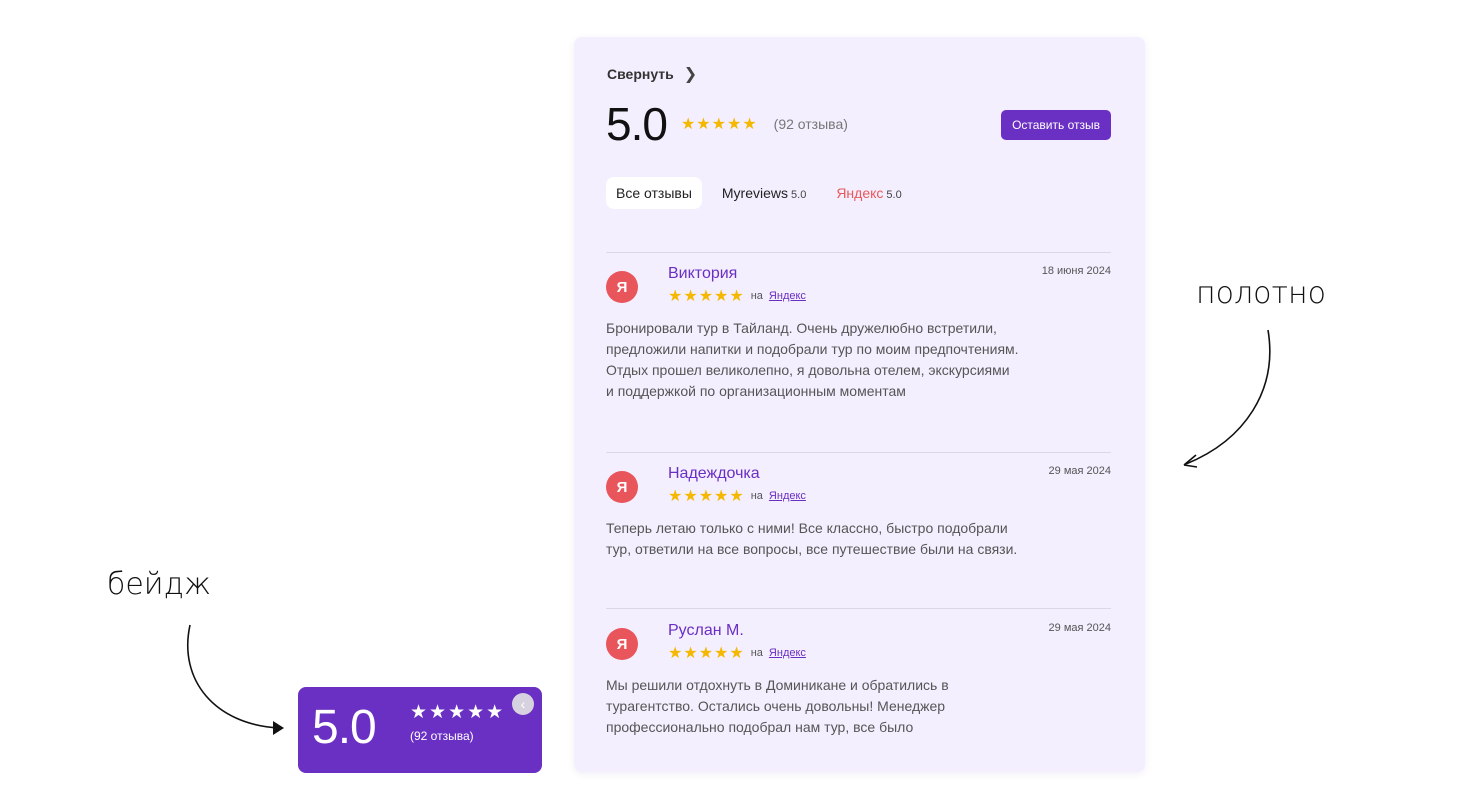 Image resolution: width=1471 pixels, height=809 pixels. I want to click on reviewer-name: Виктория, so click(703, 273).